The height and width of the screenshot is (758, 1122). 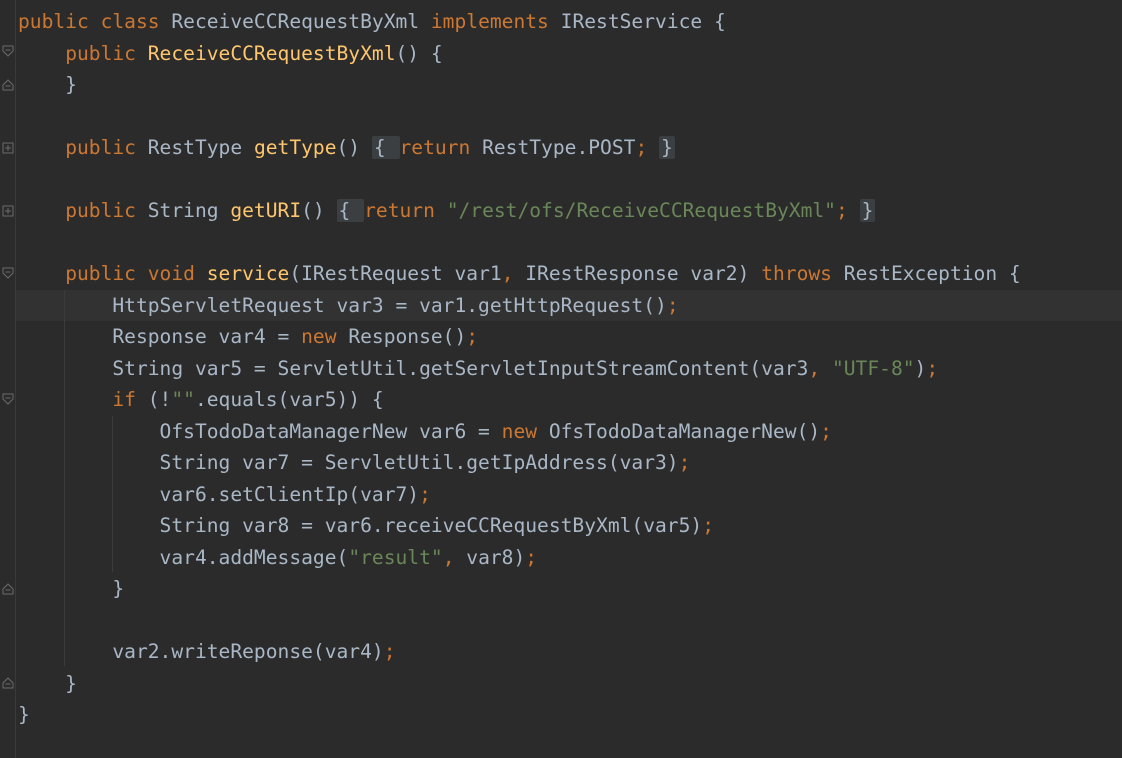 I want to click on code-token: (IRestRequest var1, so click(x=395, y=273).